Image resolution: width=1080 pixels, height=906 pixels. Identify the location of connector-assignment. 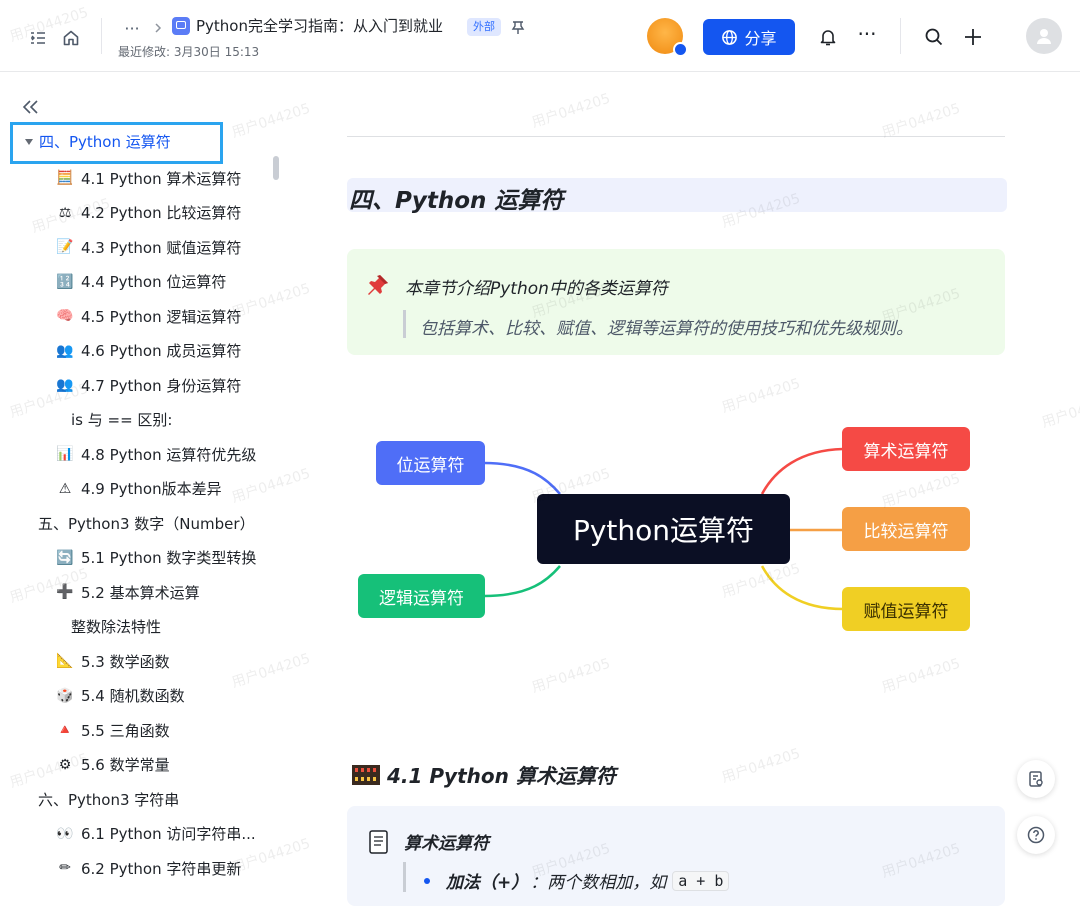
(802, 588).